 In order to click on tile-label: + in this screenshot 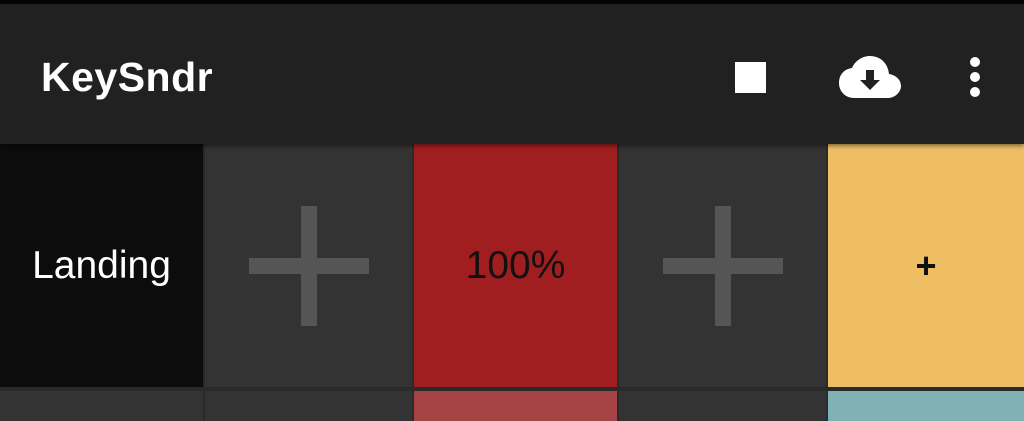, I will do `click(926, 265)`.